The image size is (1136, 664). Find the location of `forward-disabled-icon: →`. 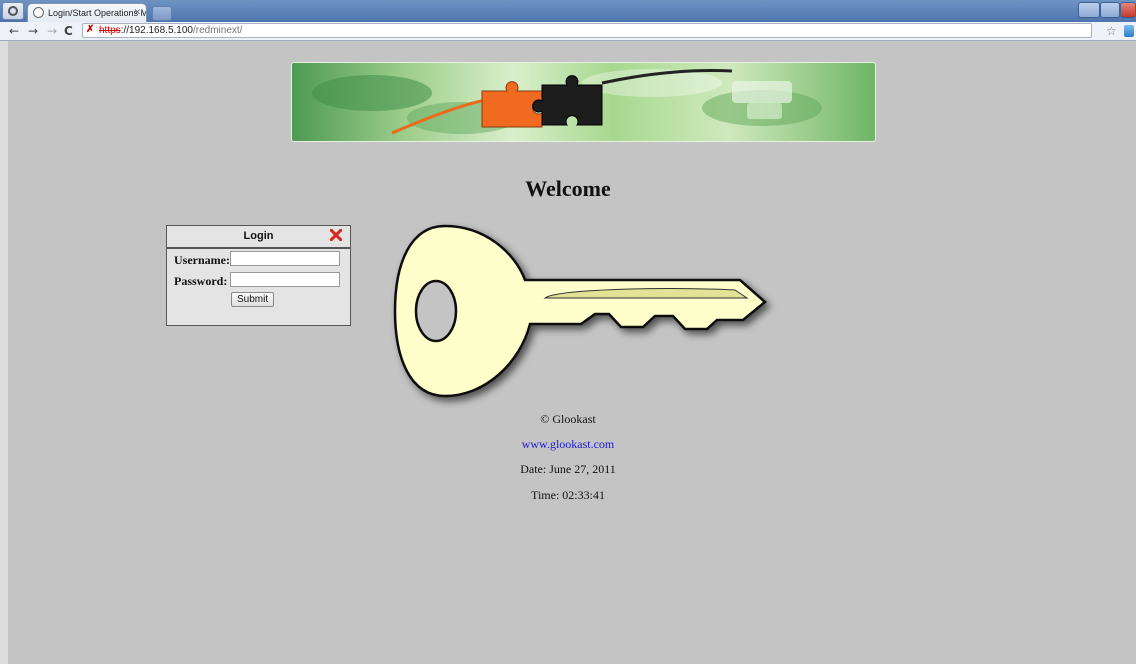

forward-disabled-icon: → is located at coordinates (52, 31).